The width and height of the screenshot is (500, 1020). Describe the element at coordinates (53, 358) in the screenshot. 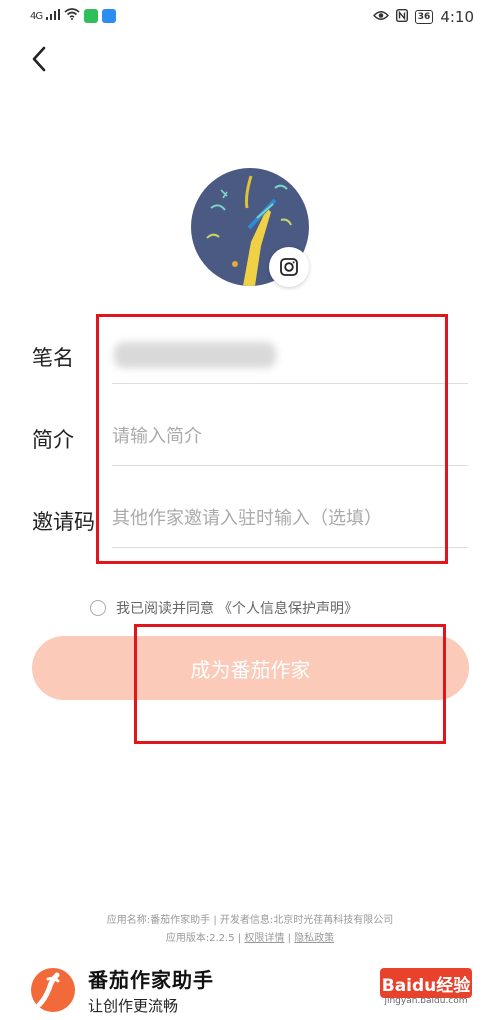

I see `pen-name-label: 笔名` at that location.